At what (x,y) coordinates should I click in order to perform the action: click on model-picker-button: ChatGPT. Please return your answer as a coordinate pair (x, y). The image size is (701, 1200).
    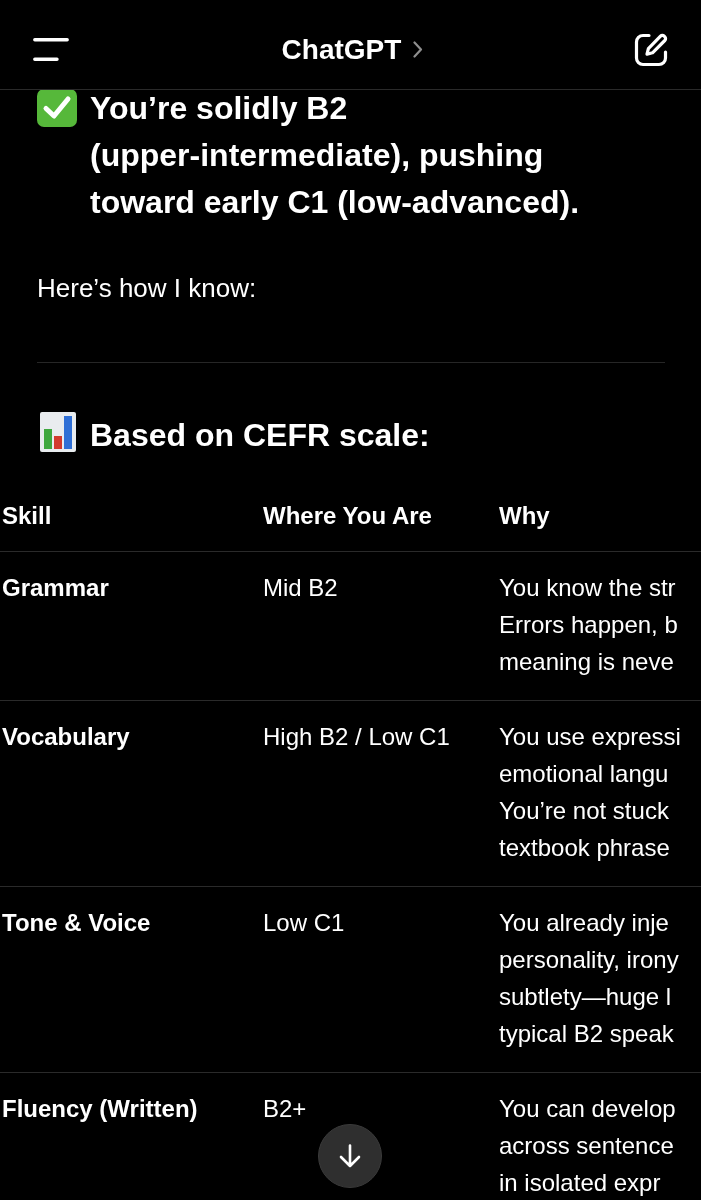
    Looking at the image, I should click on (350, 49).